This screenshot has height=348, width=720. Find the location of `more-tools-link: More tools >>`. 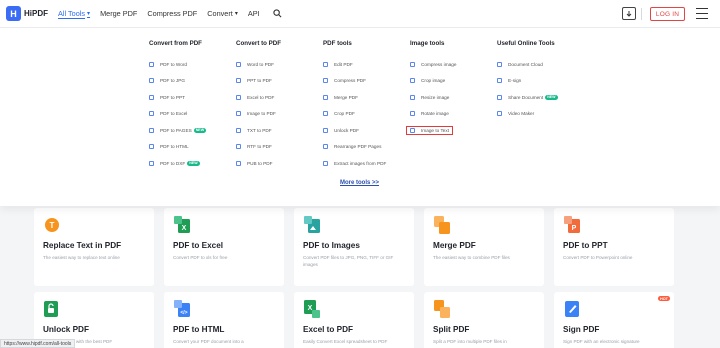

more-tools-link: More tools >> is located at coordinates (359, 183).